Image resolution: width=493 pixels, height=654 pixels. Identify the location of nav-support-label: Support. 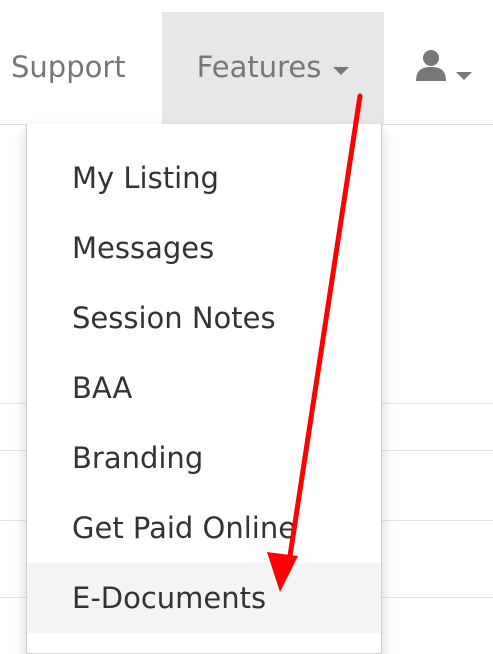
(68, 67).